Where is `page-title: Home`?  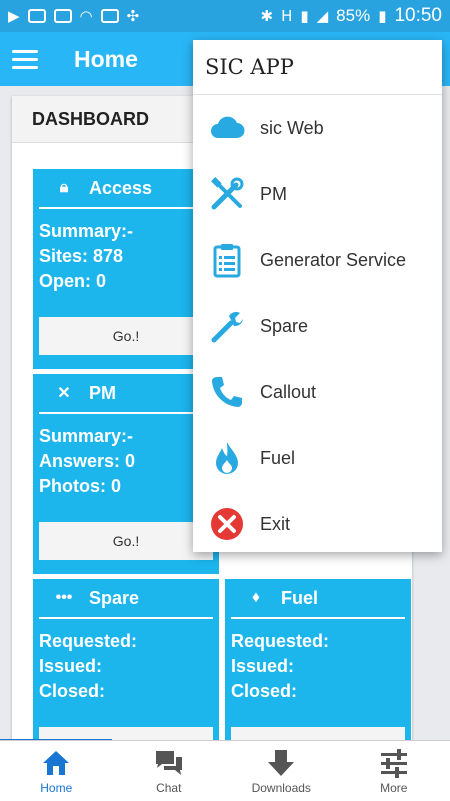 page-title: Home is located at coordinates (106, 59).